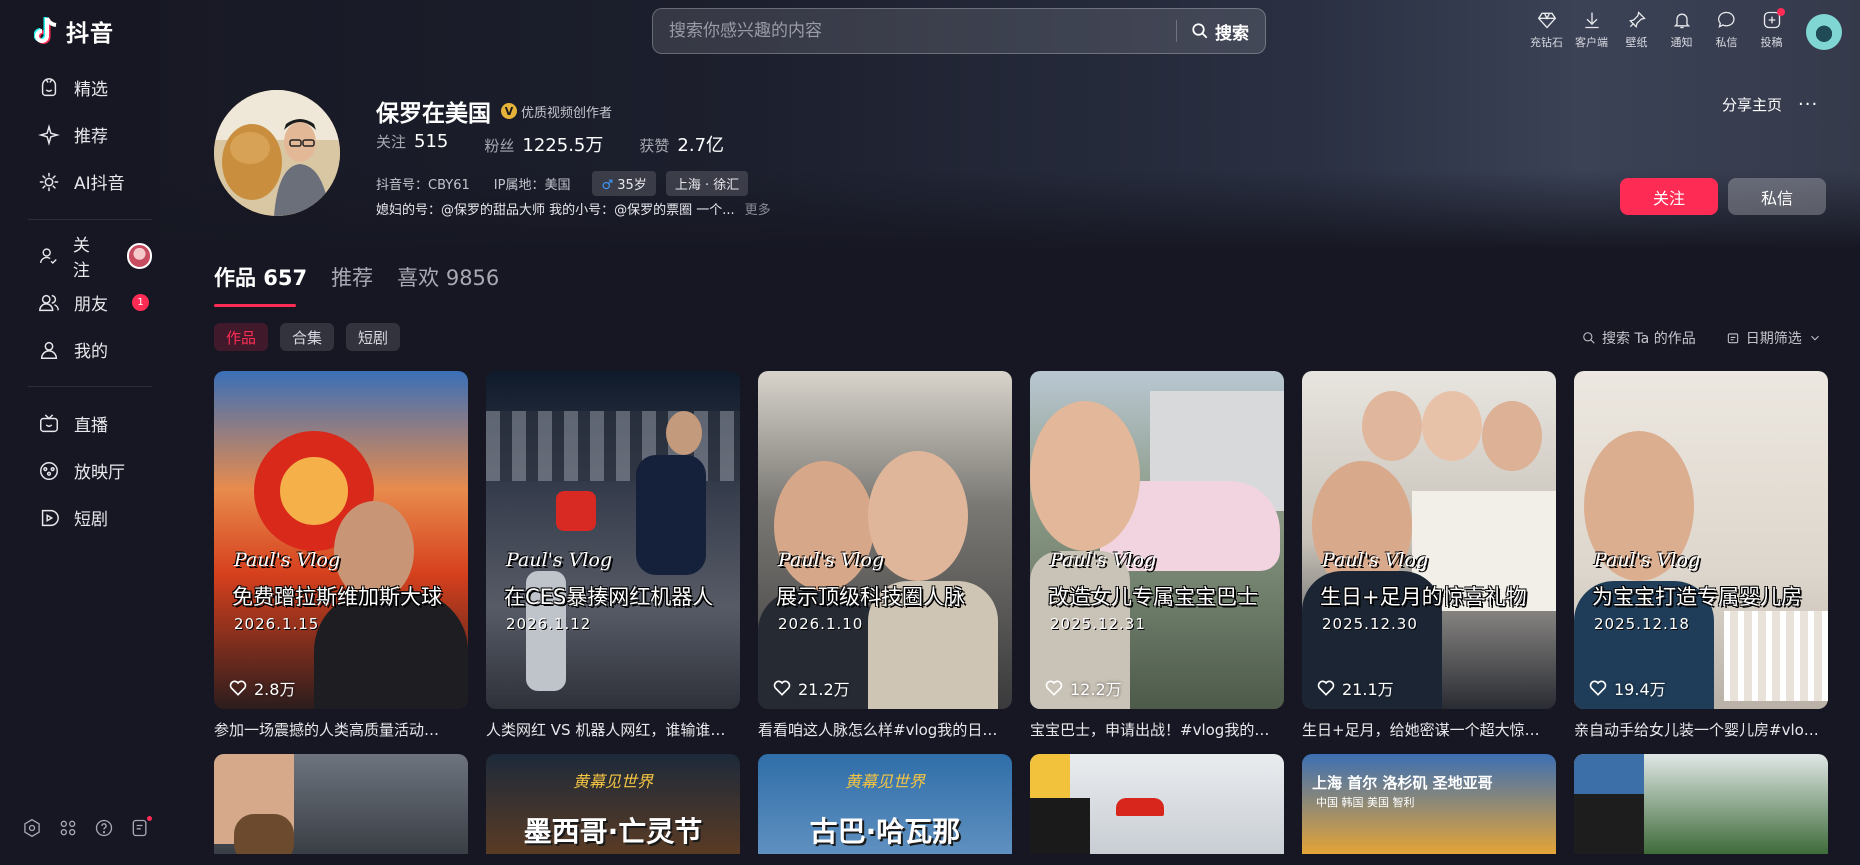 Image resolution: width=1860 pixels, height=865 pixels. I want to click on top-action-label: 充钻石, so click(1546, 42).